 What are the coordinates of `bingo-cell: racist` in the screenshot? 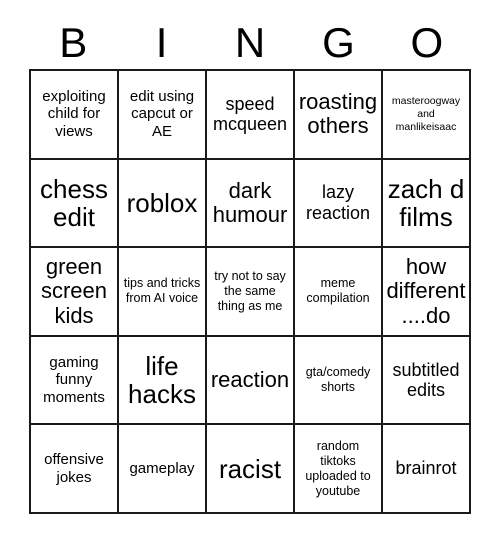 It's located at (251, 469).